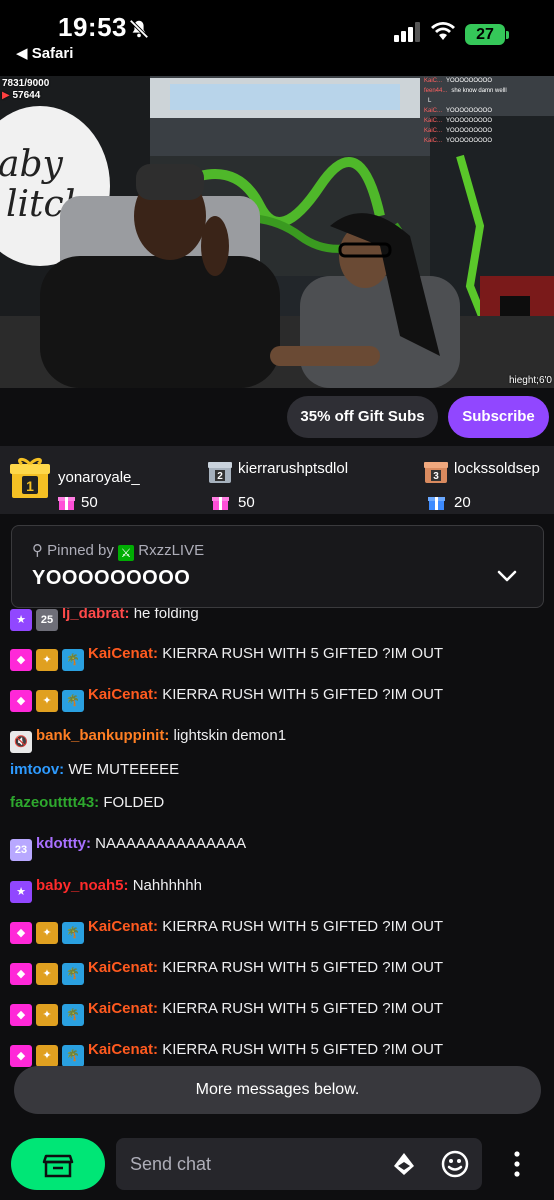 The image size is (554, 1200). I want to click on chat-username: bank_bankuppinit, so click(100, 735).